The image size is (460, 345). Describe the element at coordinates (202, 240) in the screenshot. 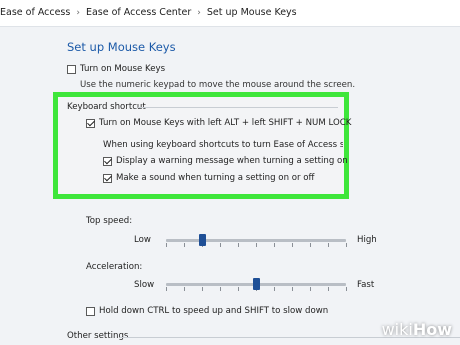

I see `top-speed-slider-thumb` at that location.